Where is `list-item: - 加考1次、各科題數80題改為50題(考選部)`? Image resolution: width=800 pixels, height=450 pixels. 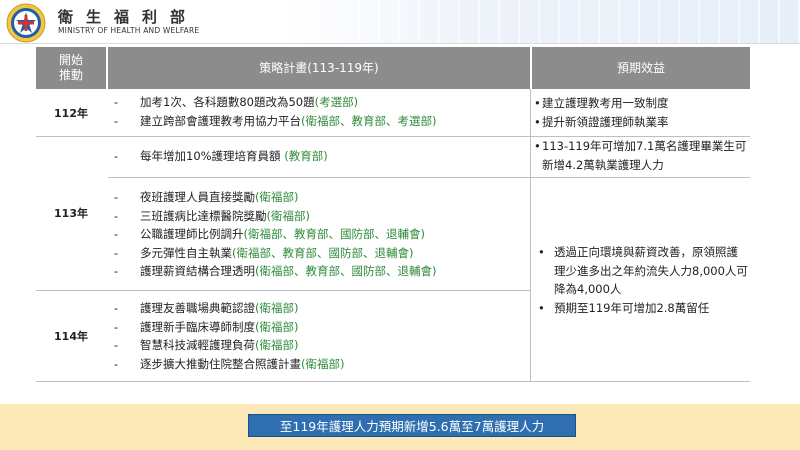 list-item: - 加考1次、各科題數80題改為50題(考選部) is located at coordinates (236, 102).